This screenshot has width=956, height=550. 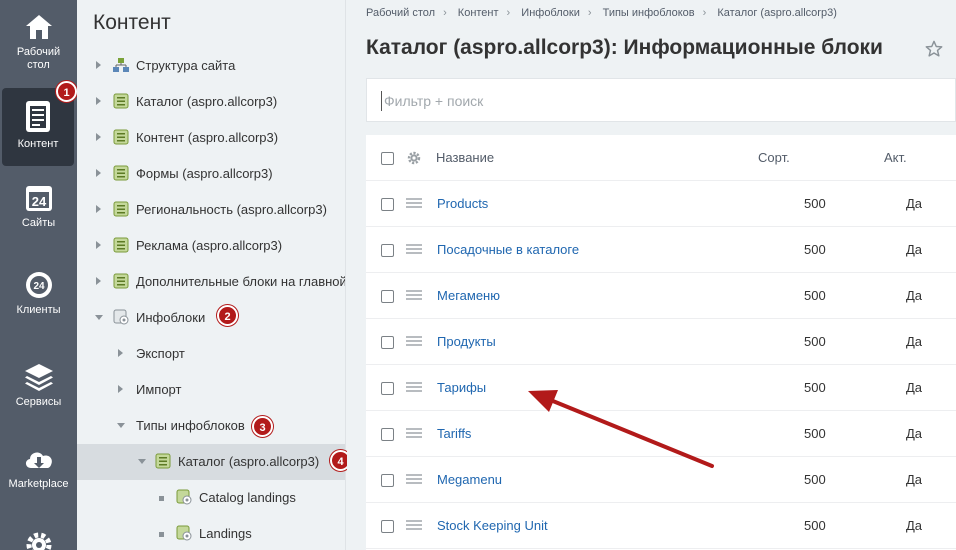 What do you see at coordinates (38, 402) in the screenshot?
I see `rail-label-services: Сервисы` at bounding box center [38, 402].